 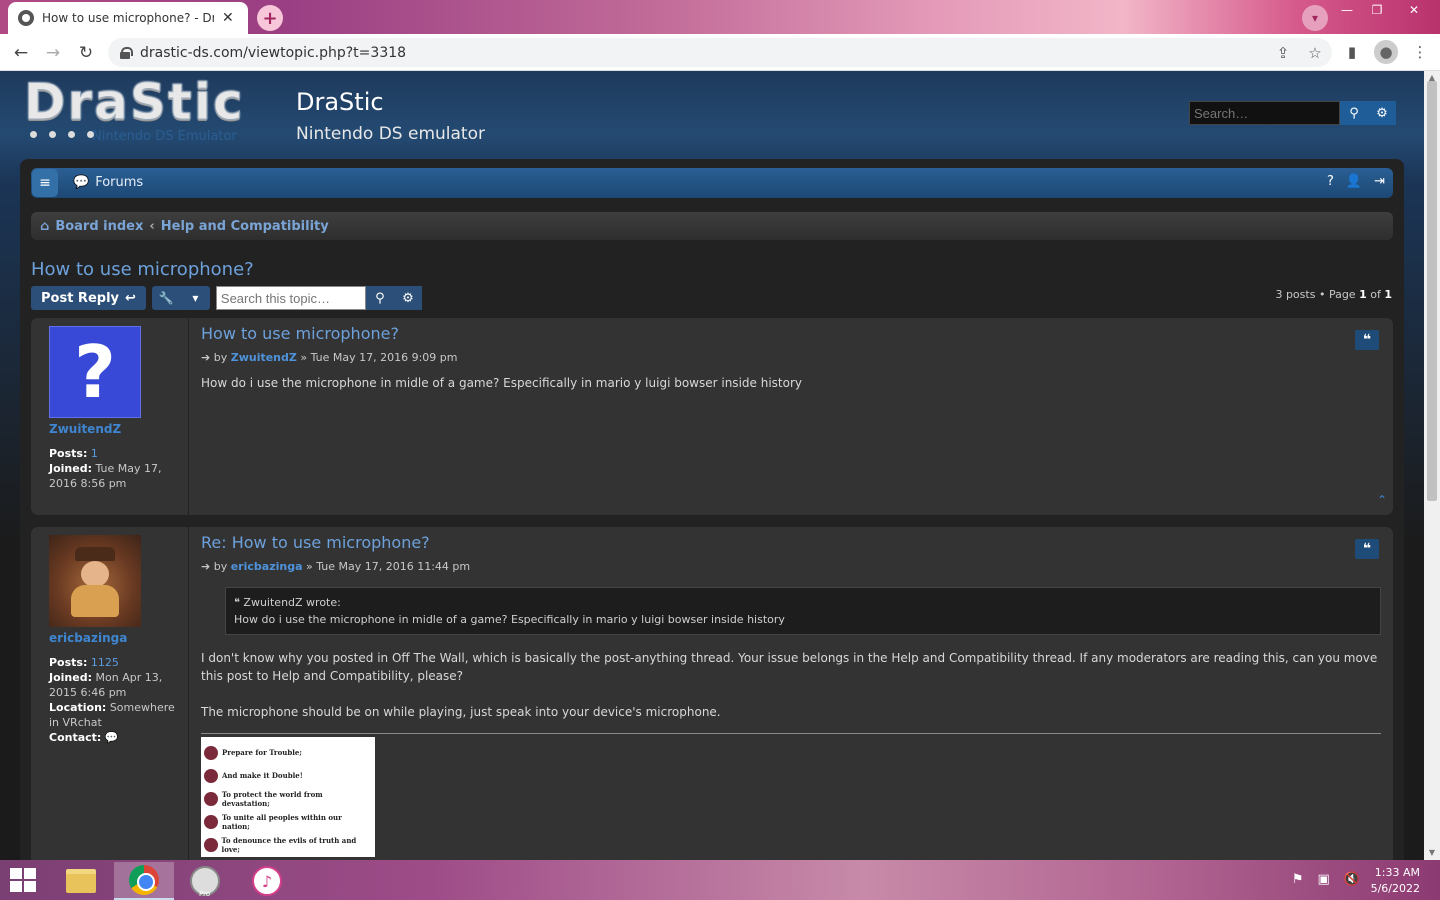 What do you see at coordinates (1354, 181) in the screenshot?
I see `register-user-icon: 👤` at bounding box center [1354, 181].